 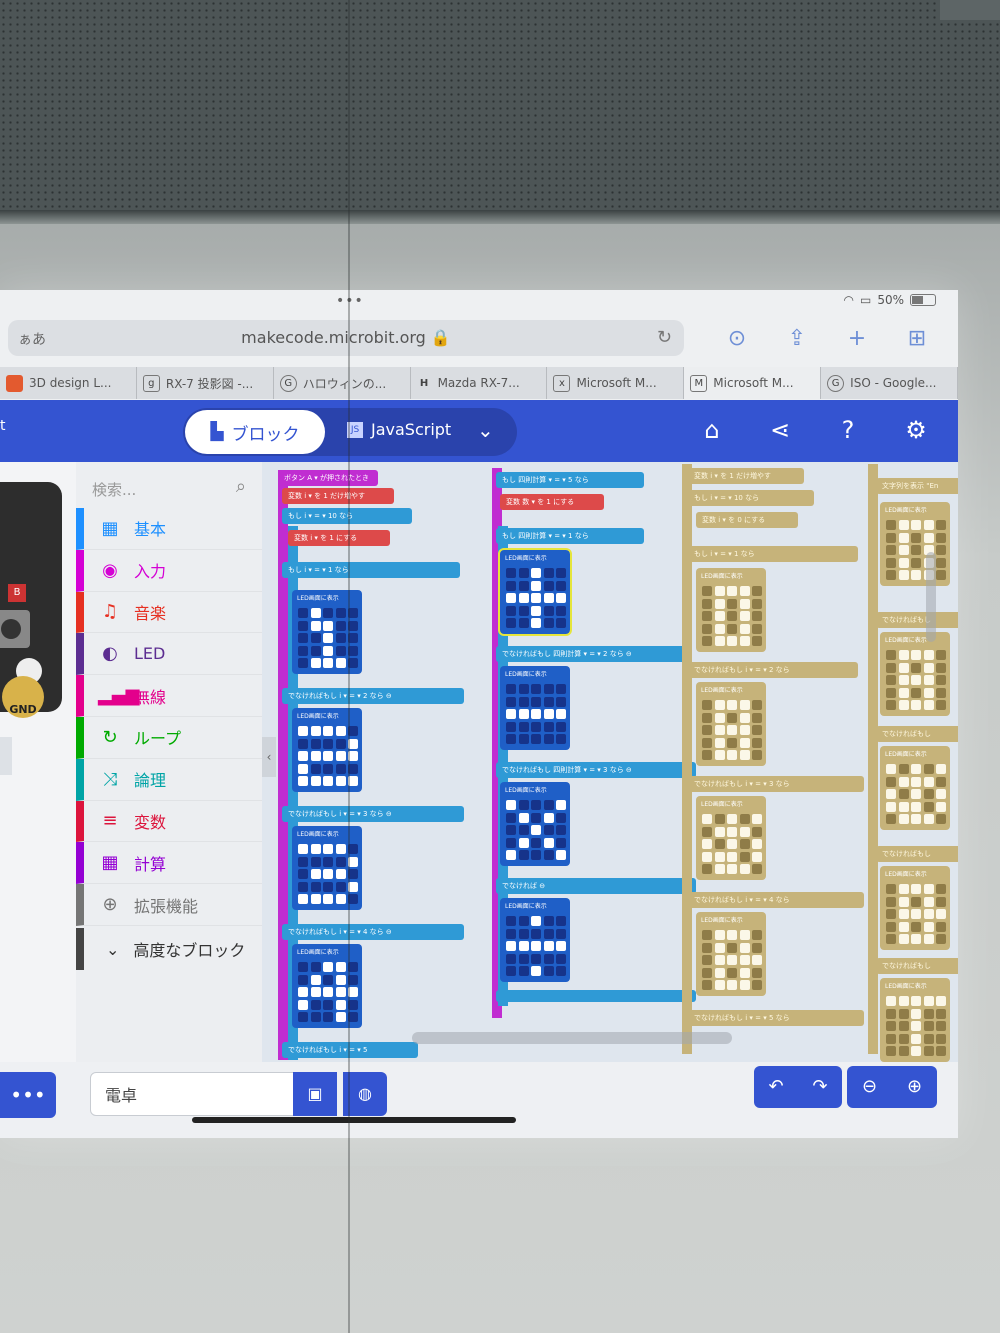 What do you see at coordinates (712, 430) in the screenshot?
I see `home-icon: ⌂` at bounding box center [712, 430].